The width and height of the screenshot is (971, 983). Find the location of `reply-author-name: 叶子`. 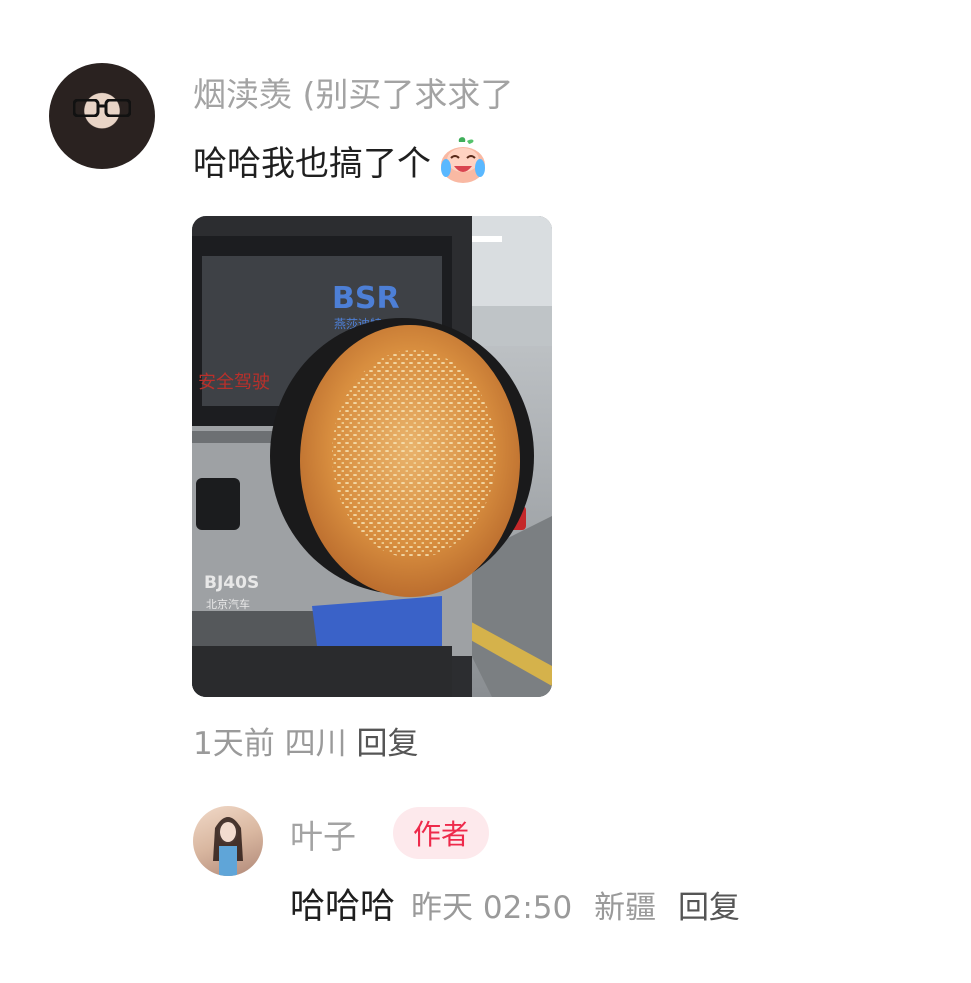

reply-author-name: 叶子 is located at coordinates (323, 834).